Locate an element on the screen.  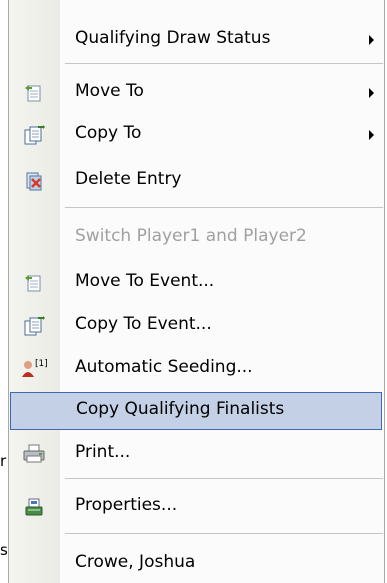
printer-icon is located at coordinates (34, 453).